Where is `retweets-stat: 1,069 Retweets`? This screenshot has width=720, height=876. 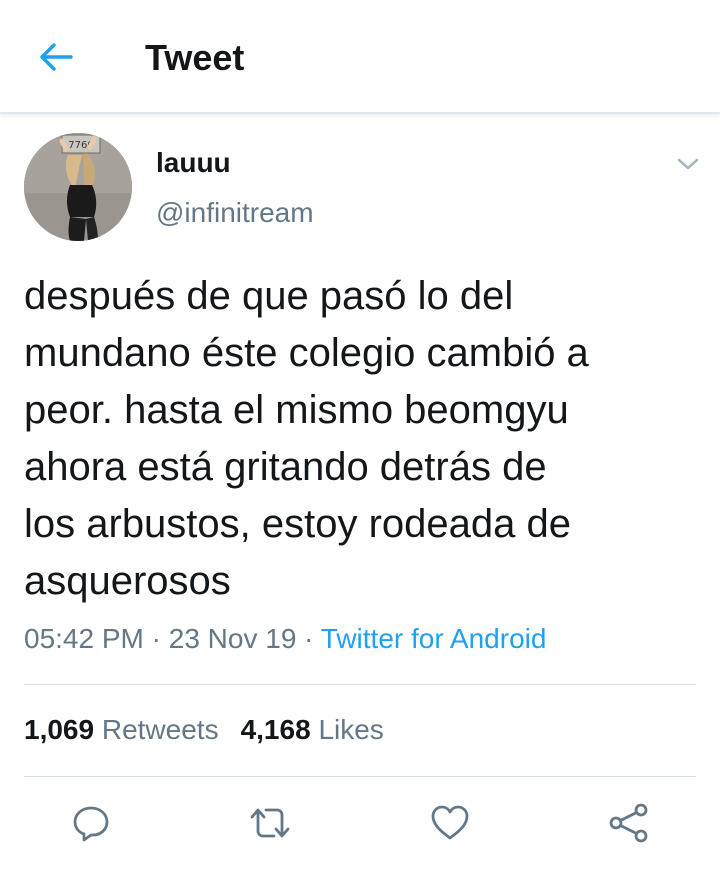 retweets-stat: 1,069 Retweets is located at coordinates (121, 729).